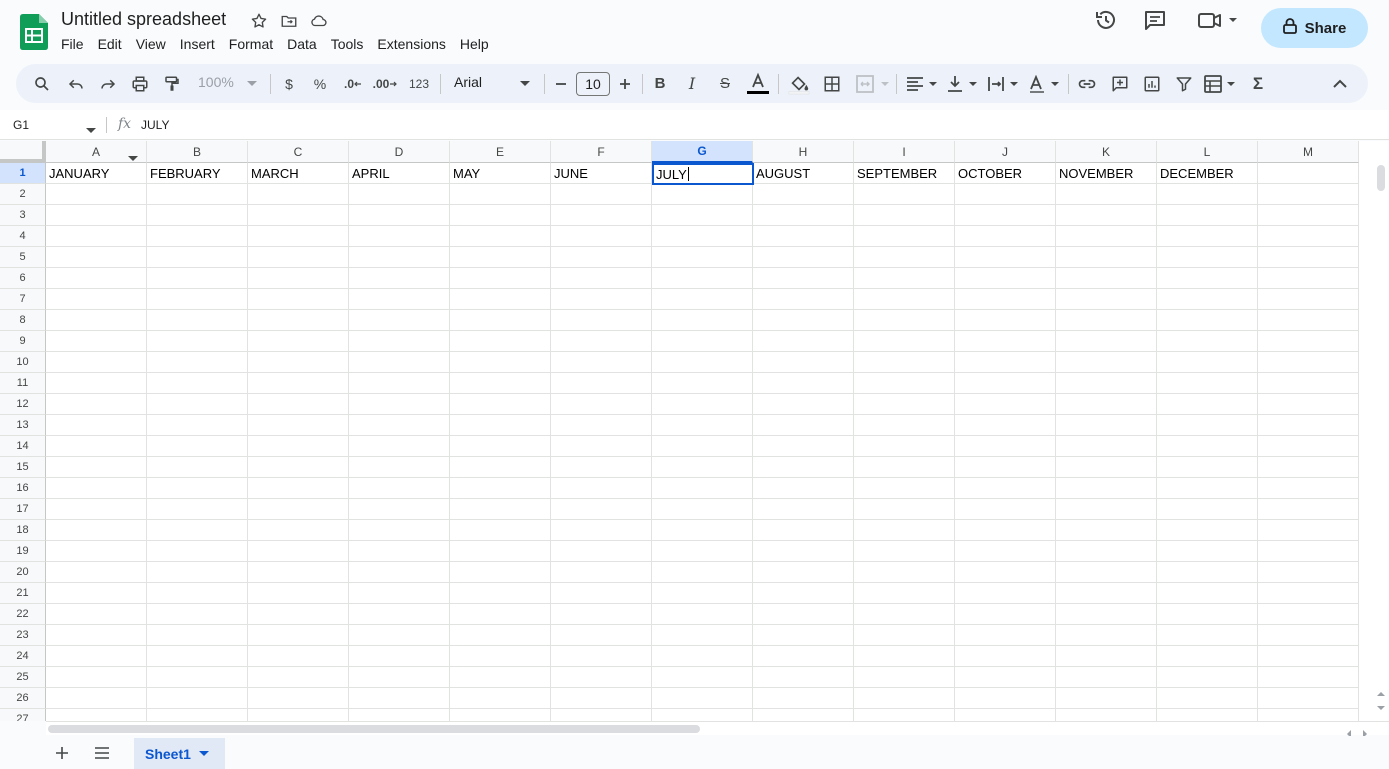 This screenshot has height=769, width=1389. I want to click on cell-d9, so click(399, 341).